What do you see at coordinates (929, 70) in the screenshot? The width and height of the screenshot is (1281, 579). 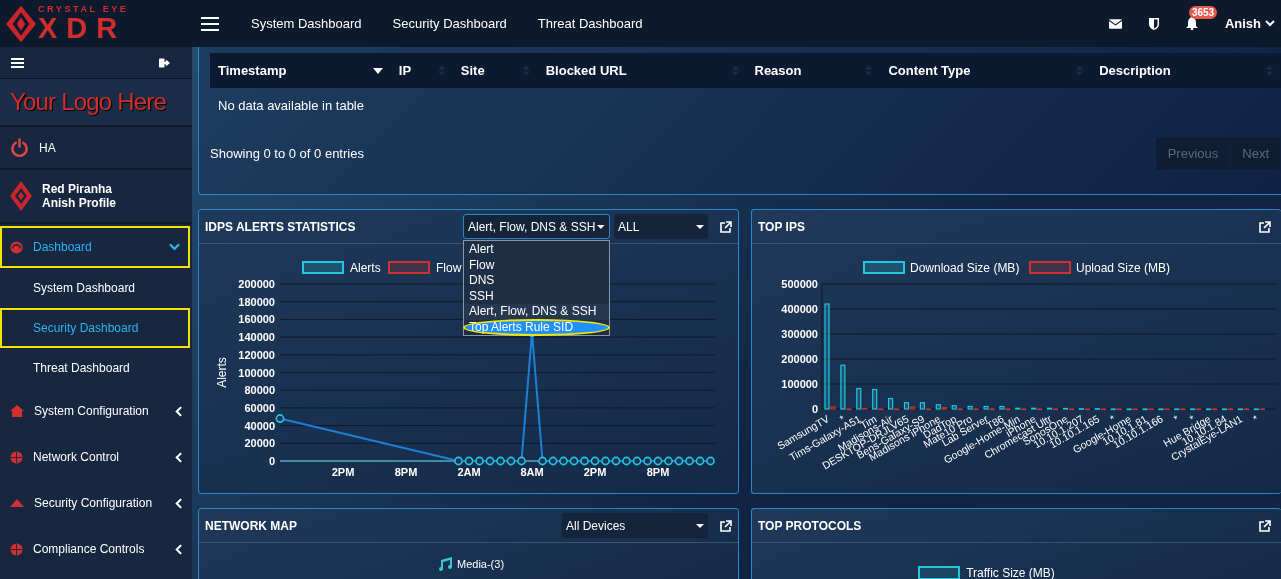 I see `column-label: Content Type` at bounding box center [929, 70].